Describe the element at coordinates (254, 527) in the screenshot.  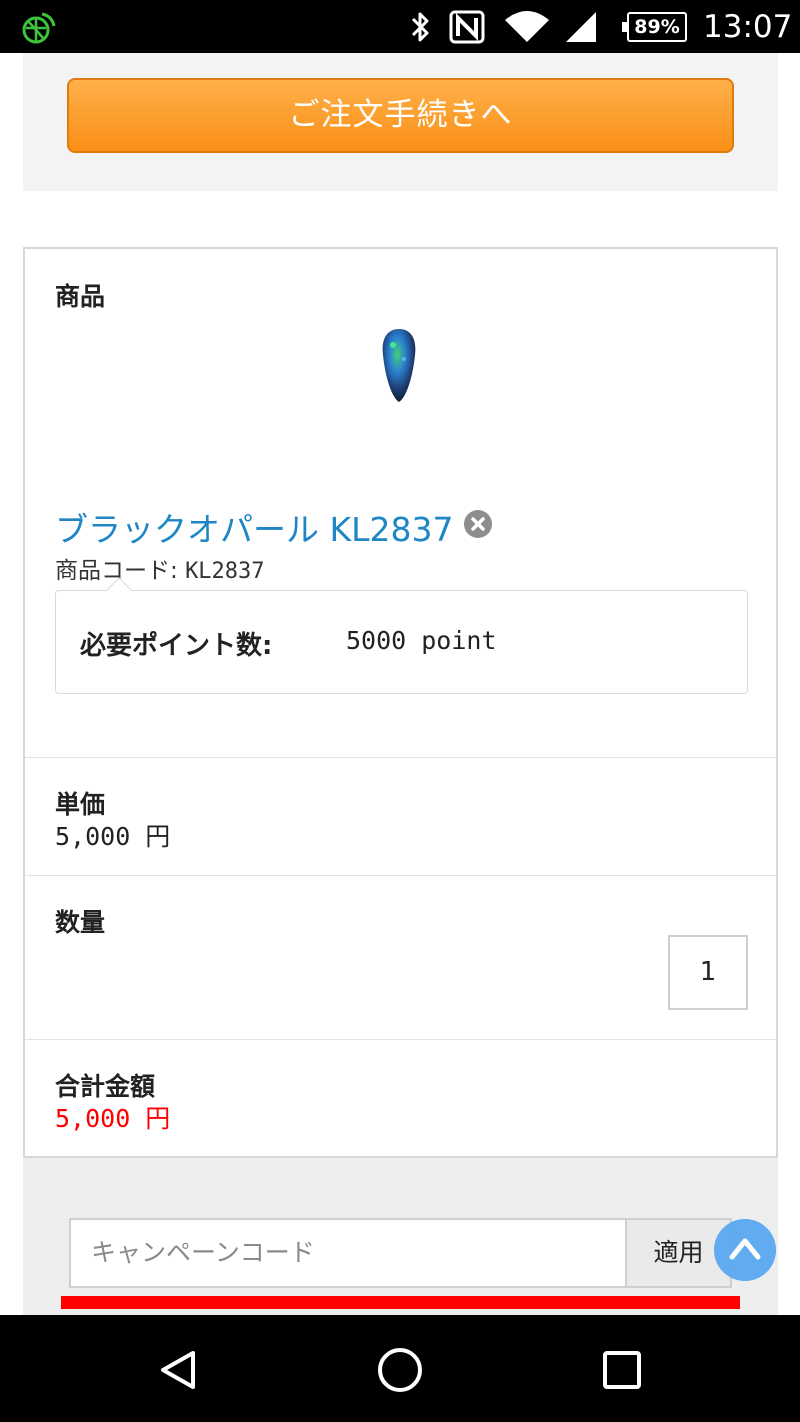
I see `product-name-link: ブラックオパール KL2837` at that location.